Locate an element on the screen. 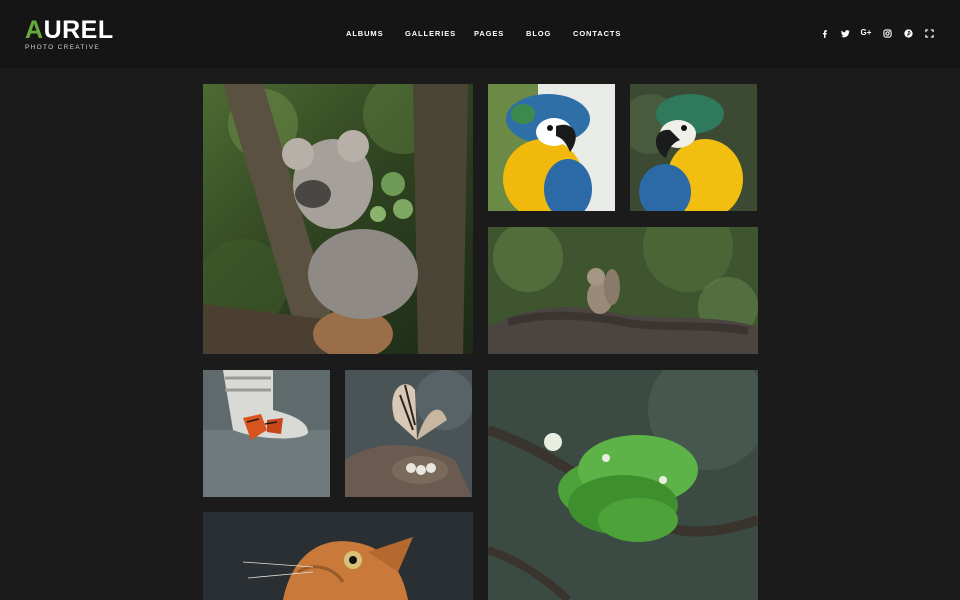 This screenshot has width=960, height=600. butterfly-shoe-image is located at coordinates (266, 433).